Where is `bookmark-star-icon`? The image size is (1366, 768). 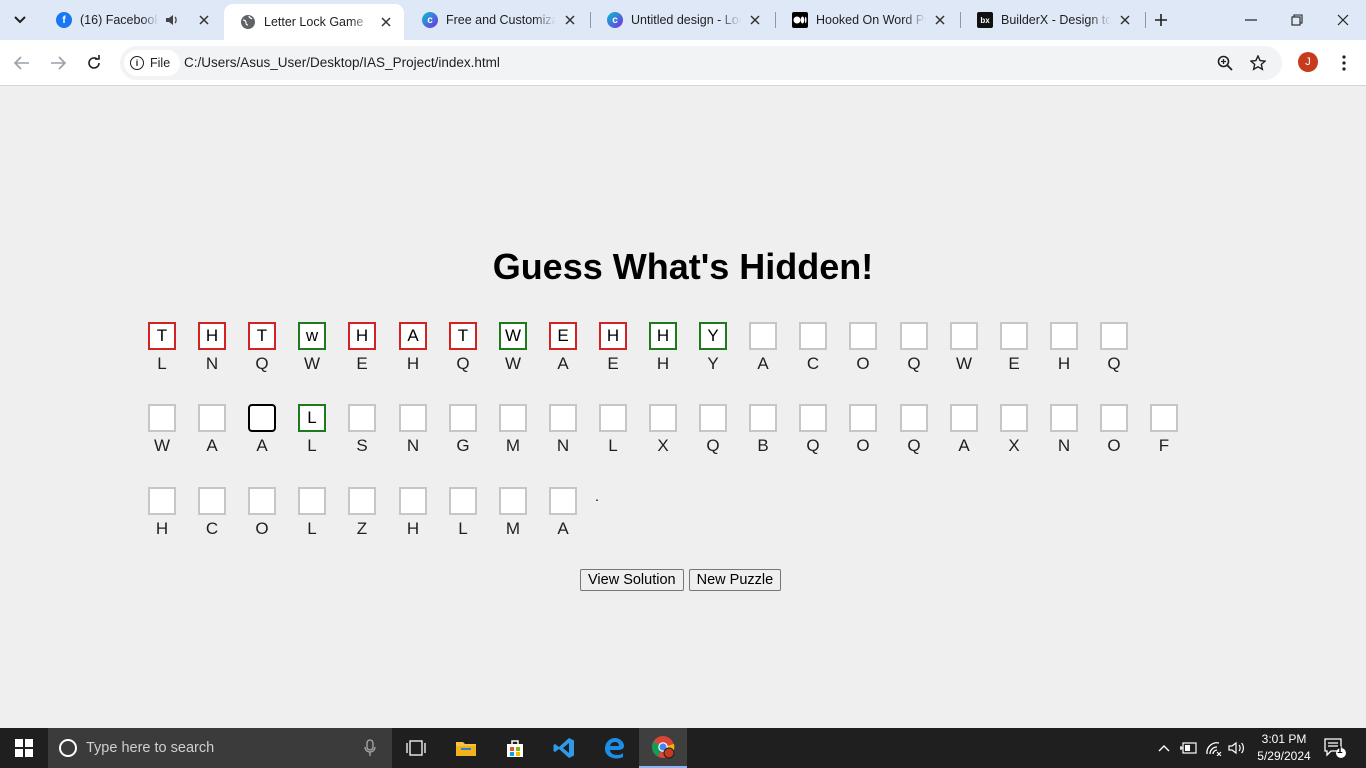
bookmark-star-icon is located at coordinates (1258, 63).